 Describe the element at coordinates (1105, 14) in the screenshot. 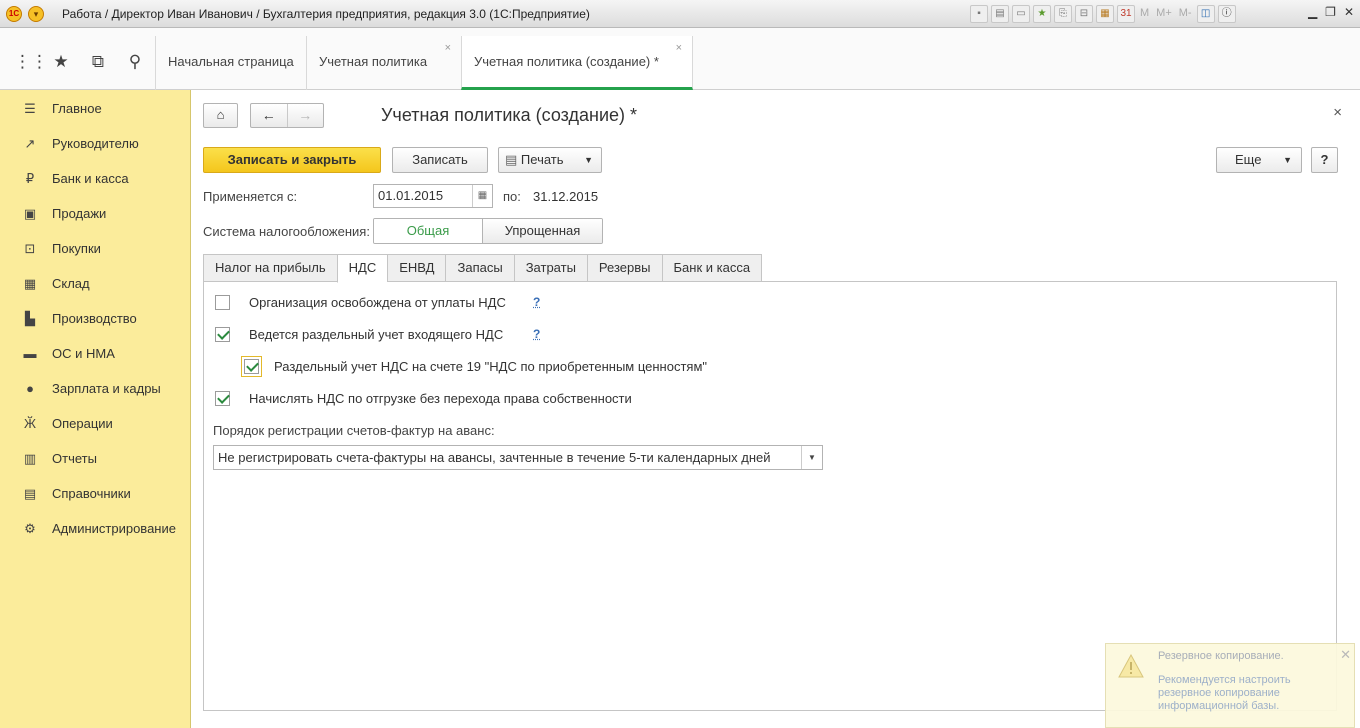

I see `calculator-icon: ▦` at that location.